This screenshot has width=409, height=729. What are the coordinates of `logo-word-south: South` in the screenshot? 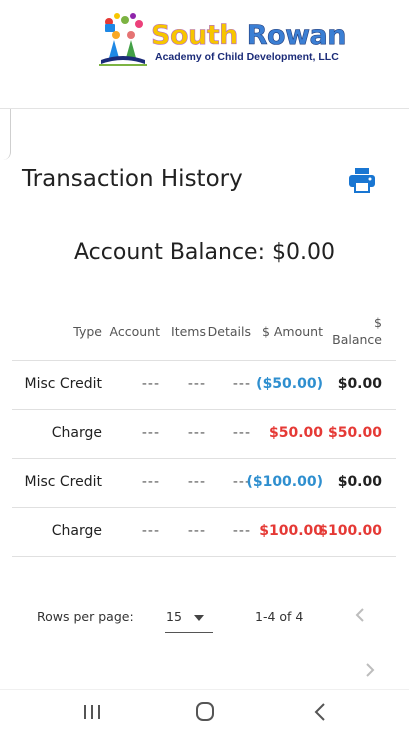 It's located at (195, 35).